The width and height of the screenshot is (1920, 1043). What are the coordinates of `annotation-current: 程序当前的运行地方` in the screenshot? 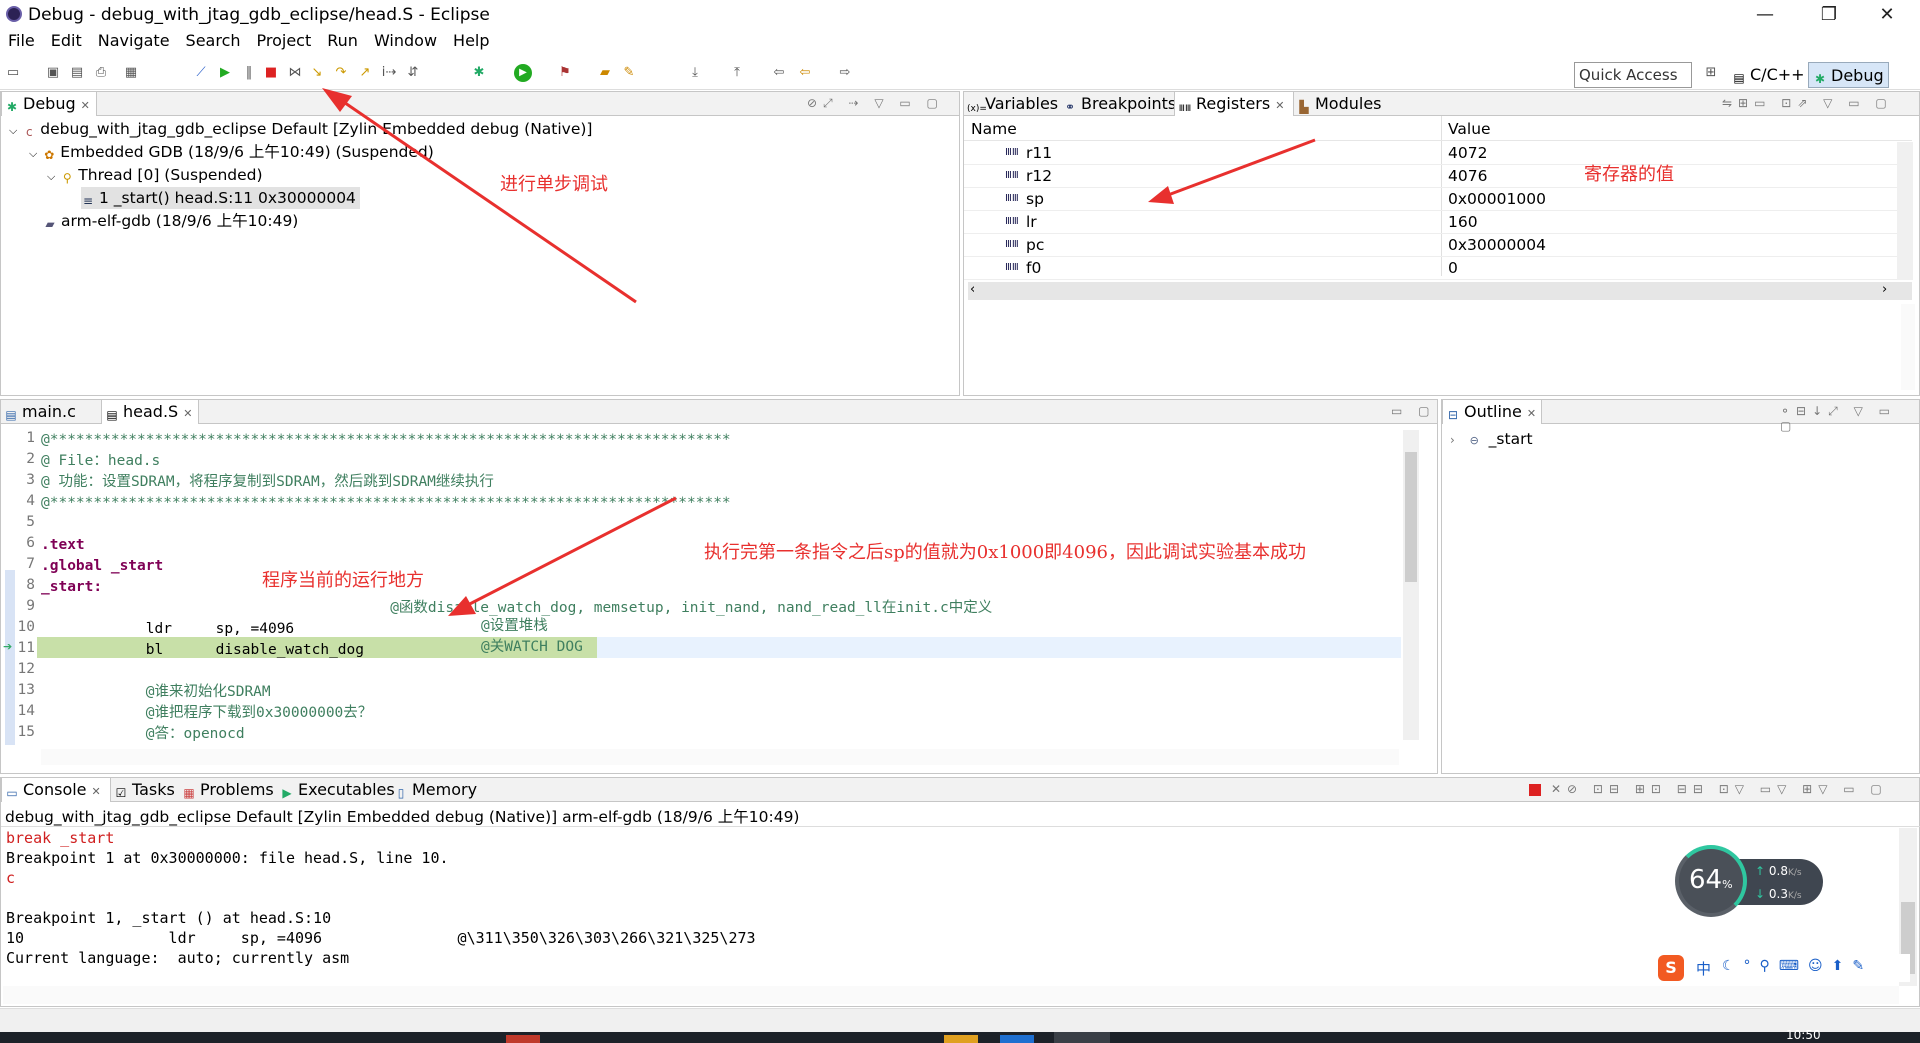 It's located at (343, 580).